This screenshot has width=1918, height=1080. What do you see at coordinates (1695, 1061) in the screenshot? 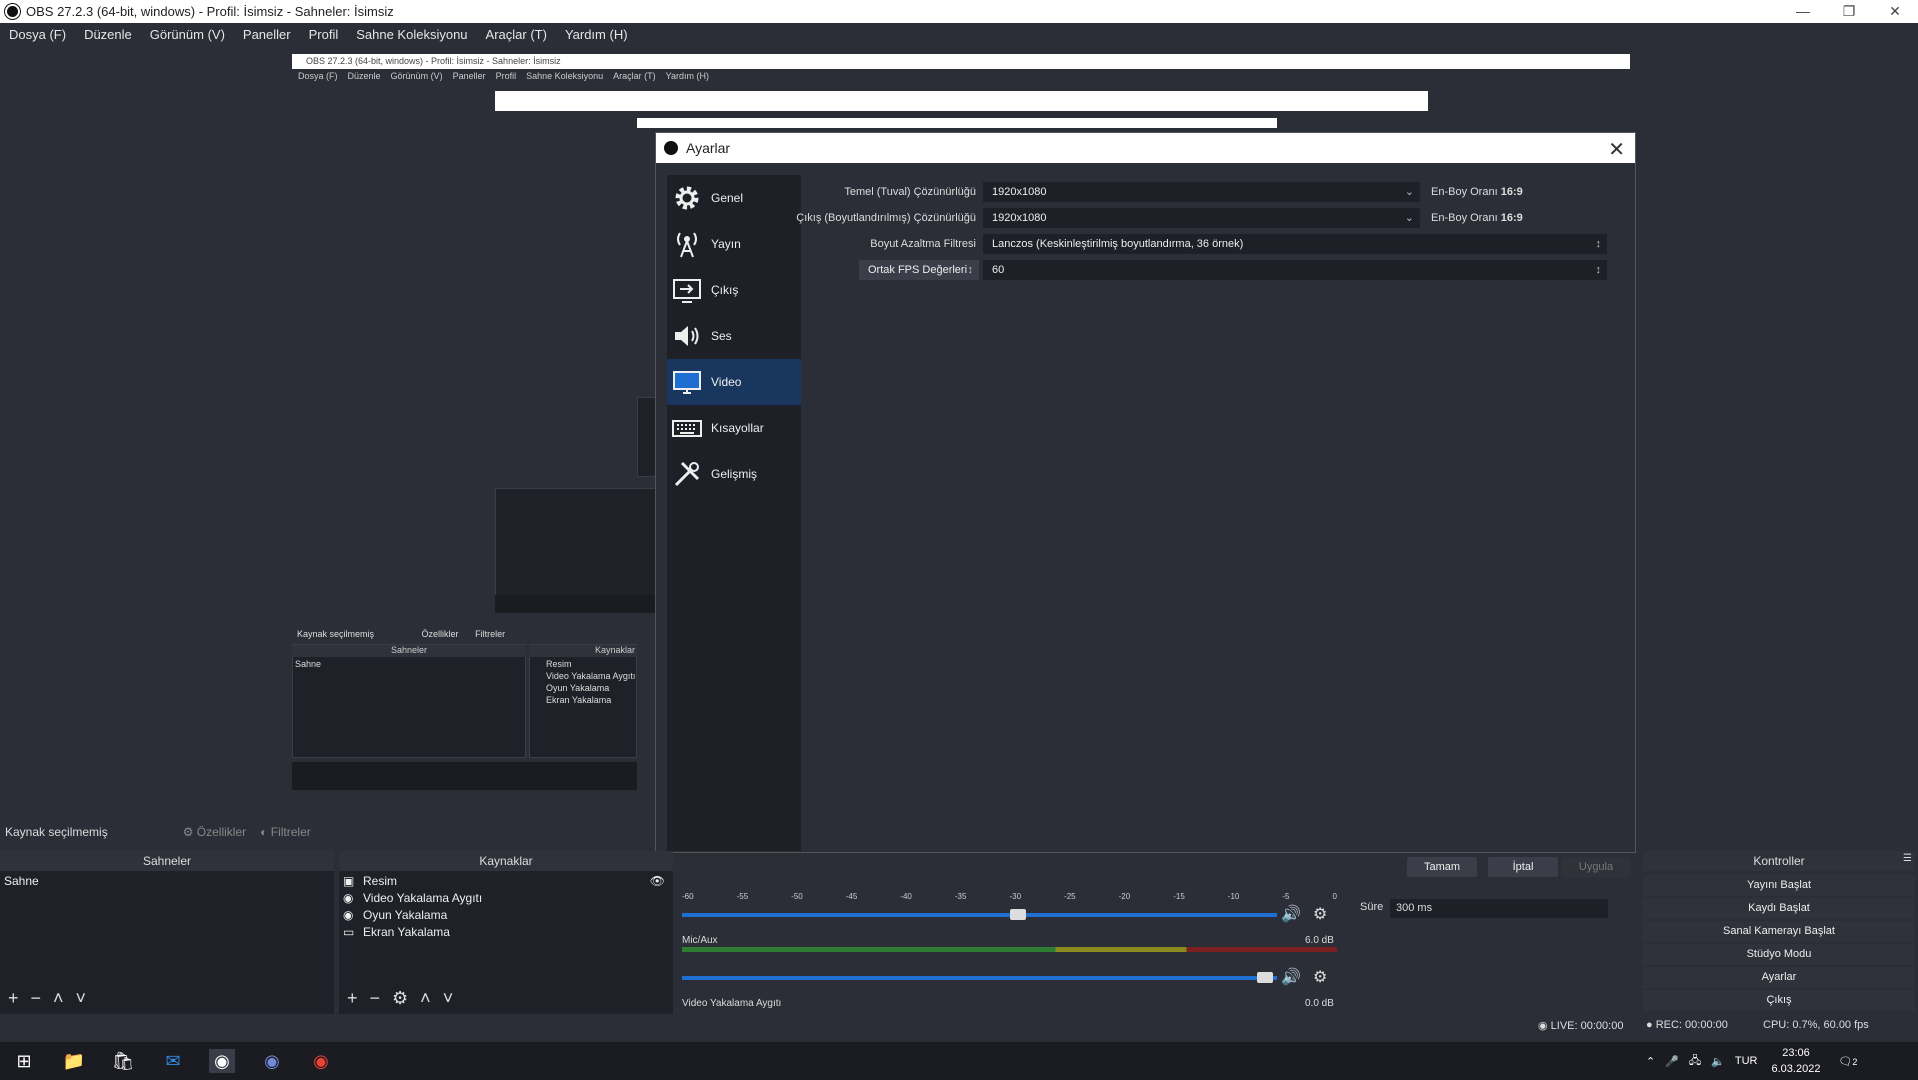
I see `network-icon: 🖧` at bounding box center [1695, 1061].